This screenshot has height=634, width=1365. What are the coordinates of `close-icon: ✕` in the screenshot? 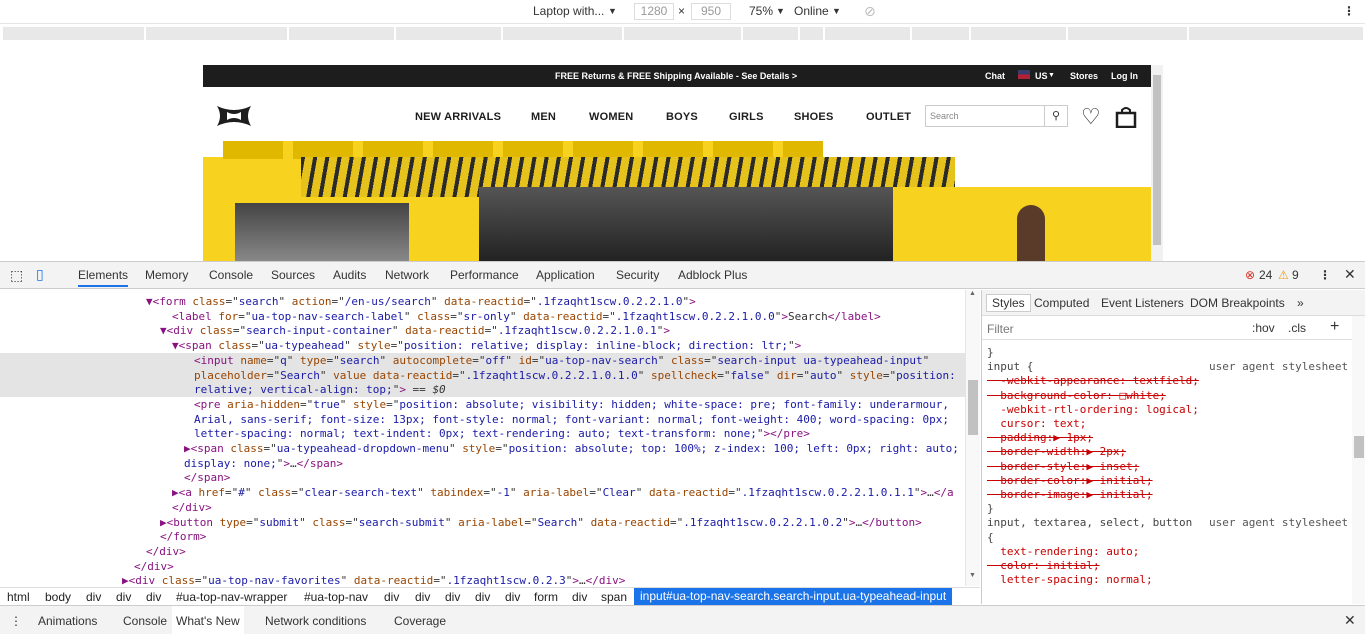 It's located at (1350, 274).